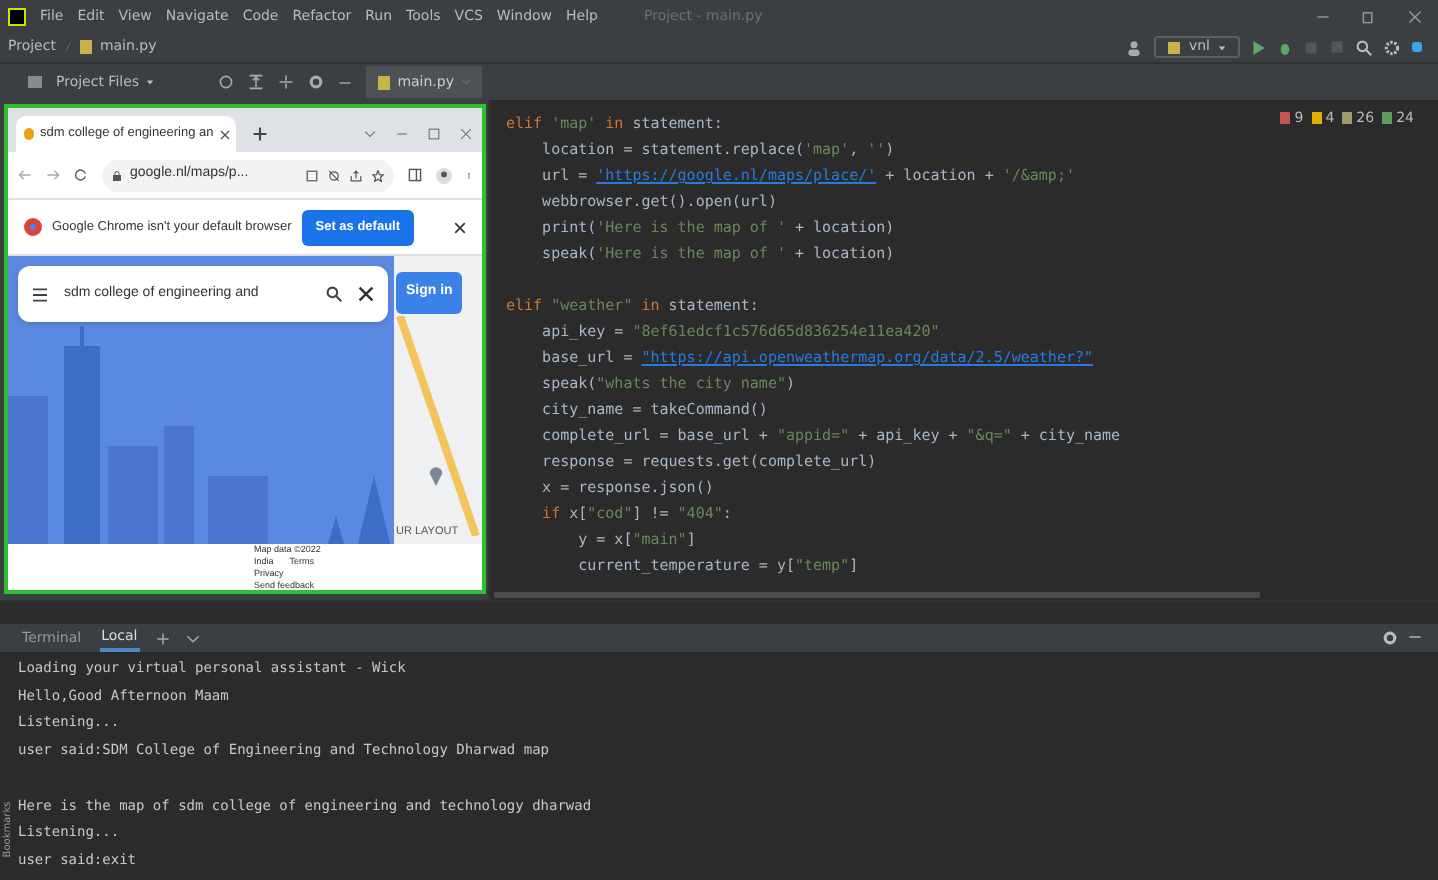  I want to click on eye-off-icon, so click(334, 175).